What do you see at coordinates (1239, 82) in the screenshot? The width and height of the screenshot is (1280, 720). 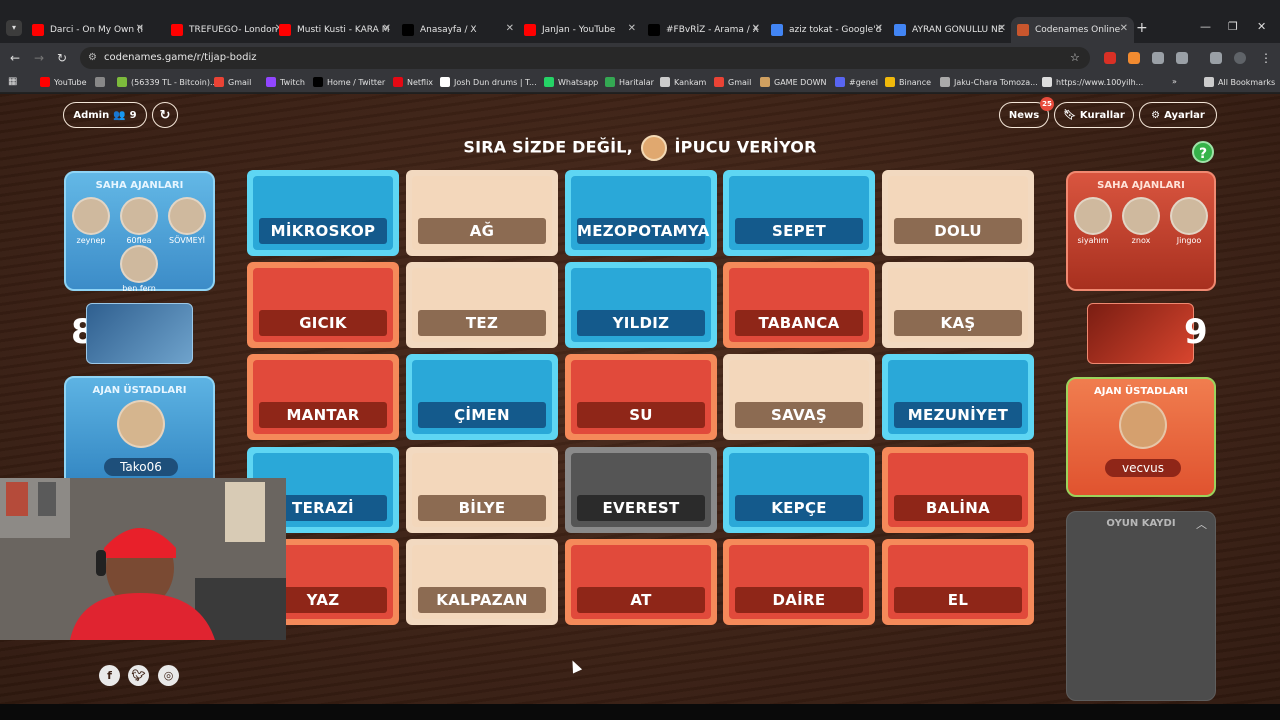 I see `all-bookmarks: All Bookmarks` at bounding box center [1239, 82].